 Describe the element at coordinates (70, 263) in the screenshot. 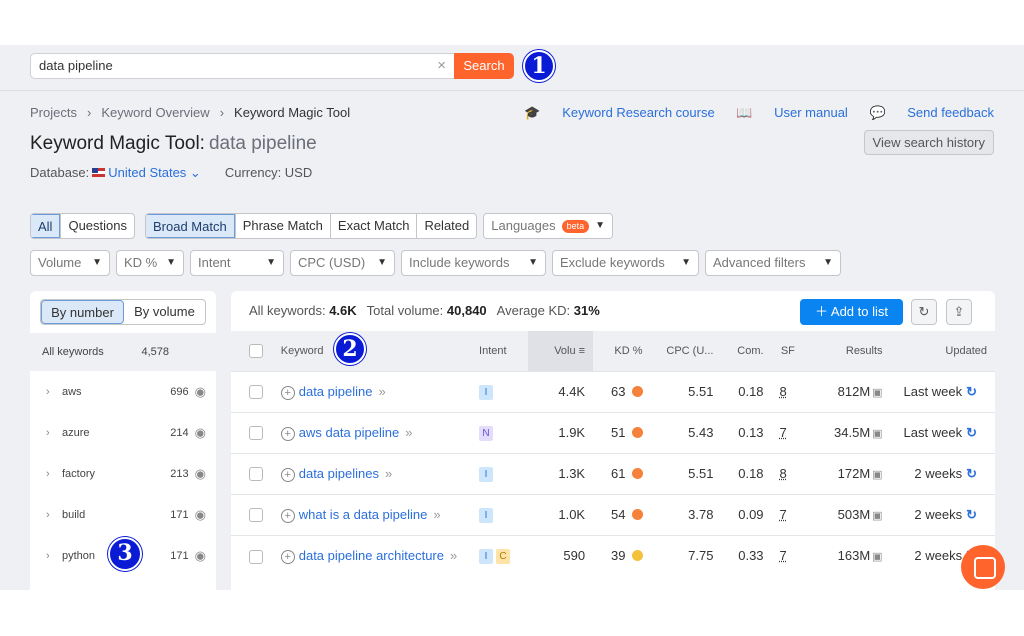

I see `filter-dropdown: Volume ▼` at that location.